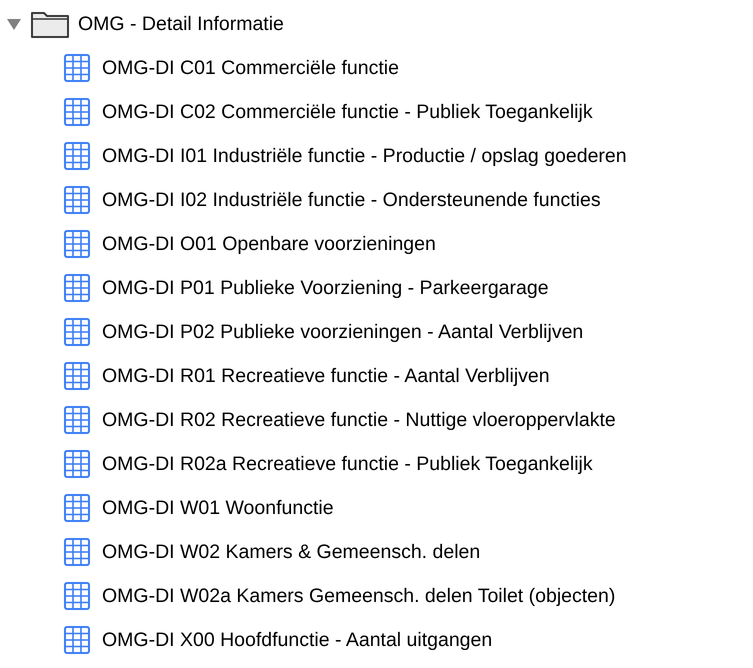  Describe the element at coordinates (343, 332) in the screenshot. I see `tree-item-label: OMG-DI P02 Publieke voorzieningen - Aantal Verblijven` at that location.